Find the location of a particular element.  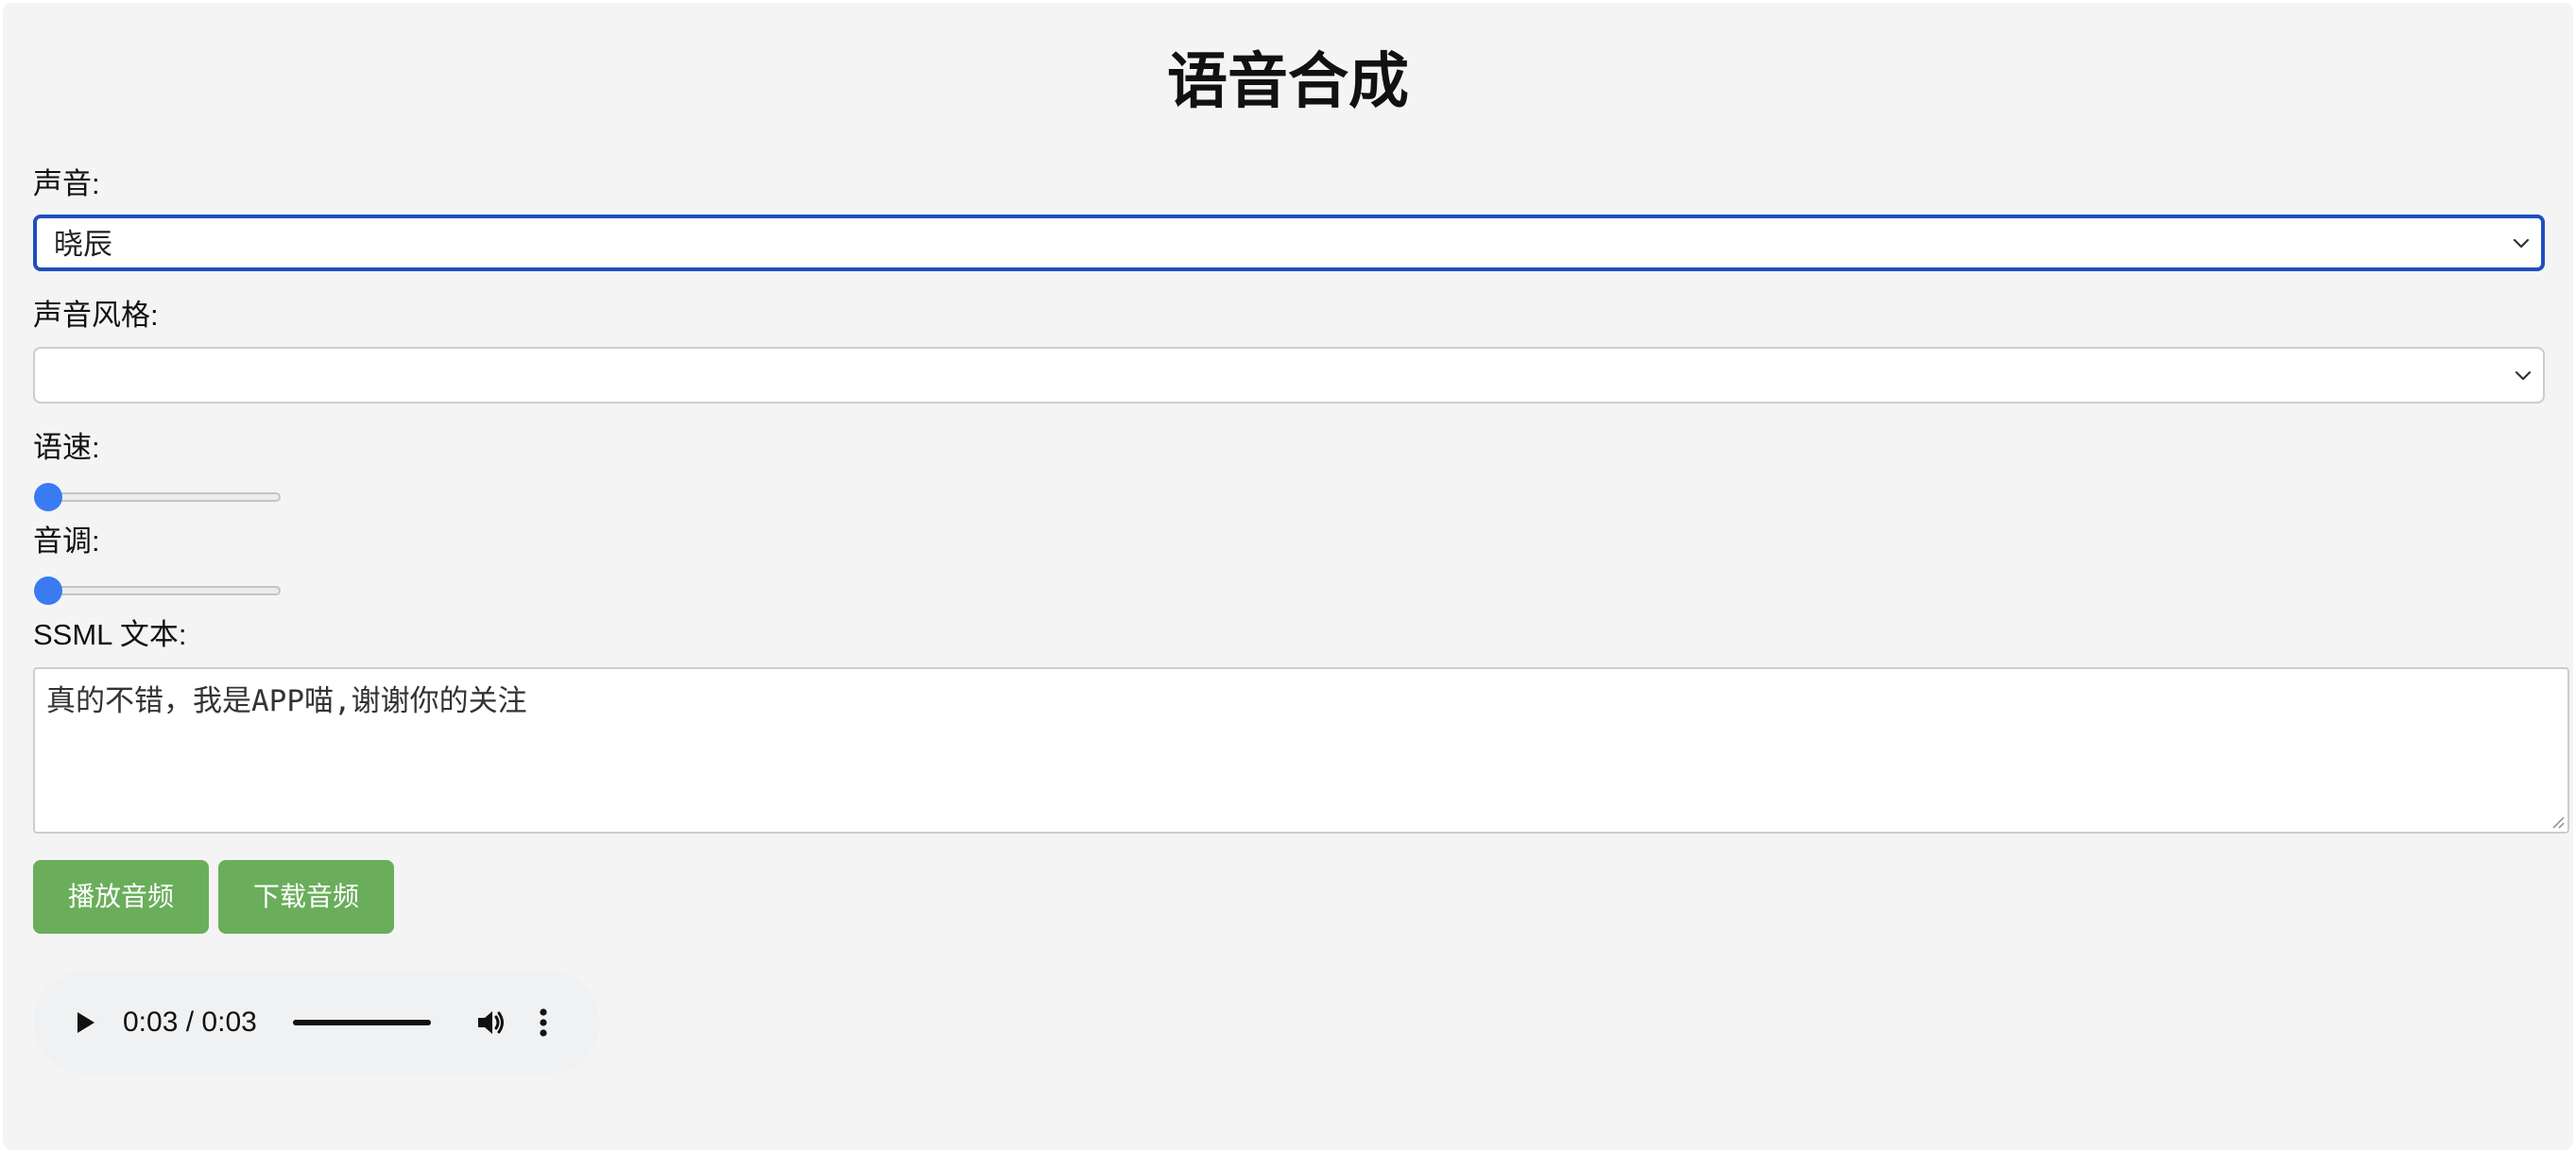

audio-progress-fill is located at coordinates (362, 1022).